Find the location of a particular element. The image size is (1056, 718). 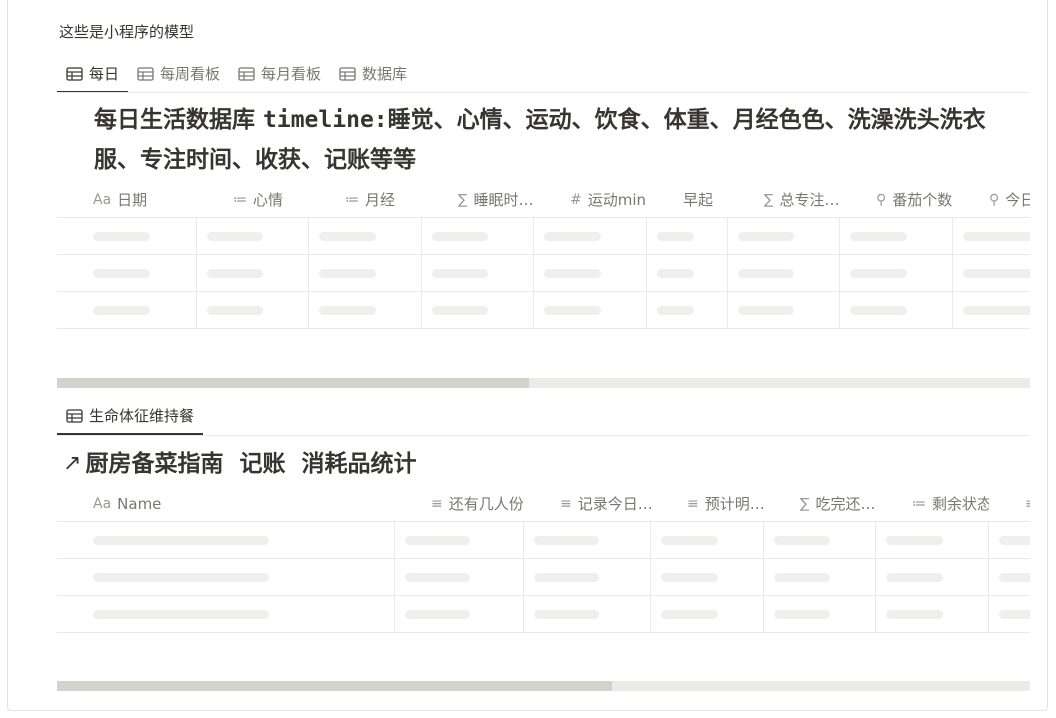

column-header: ≡贝 is located at coordinates (1009, 503).